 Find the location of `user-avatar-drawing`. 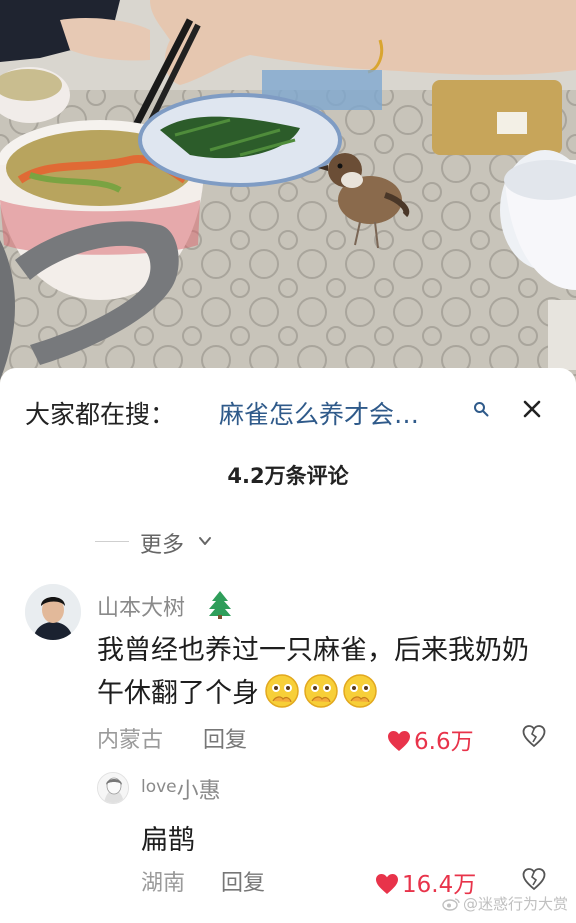

user-avatar-drawing is located at coordinates (113, 788).